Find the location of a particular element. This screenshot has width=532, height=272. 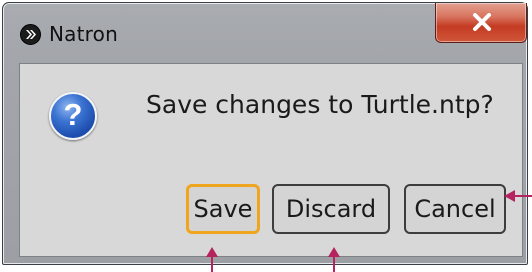

close-icon is located at coordinates (482, 22).